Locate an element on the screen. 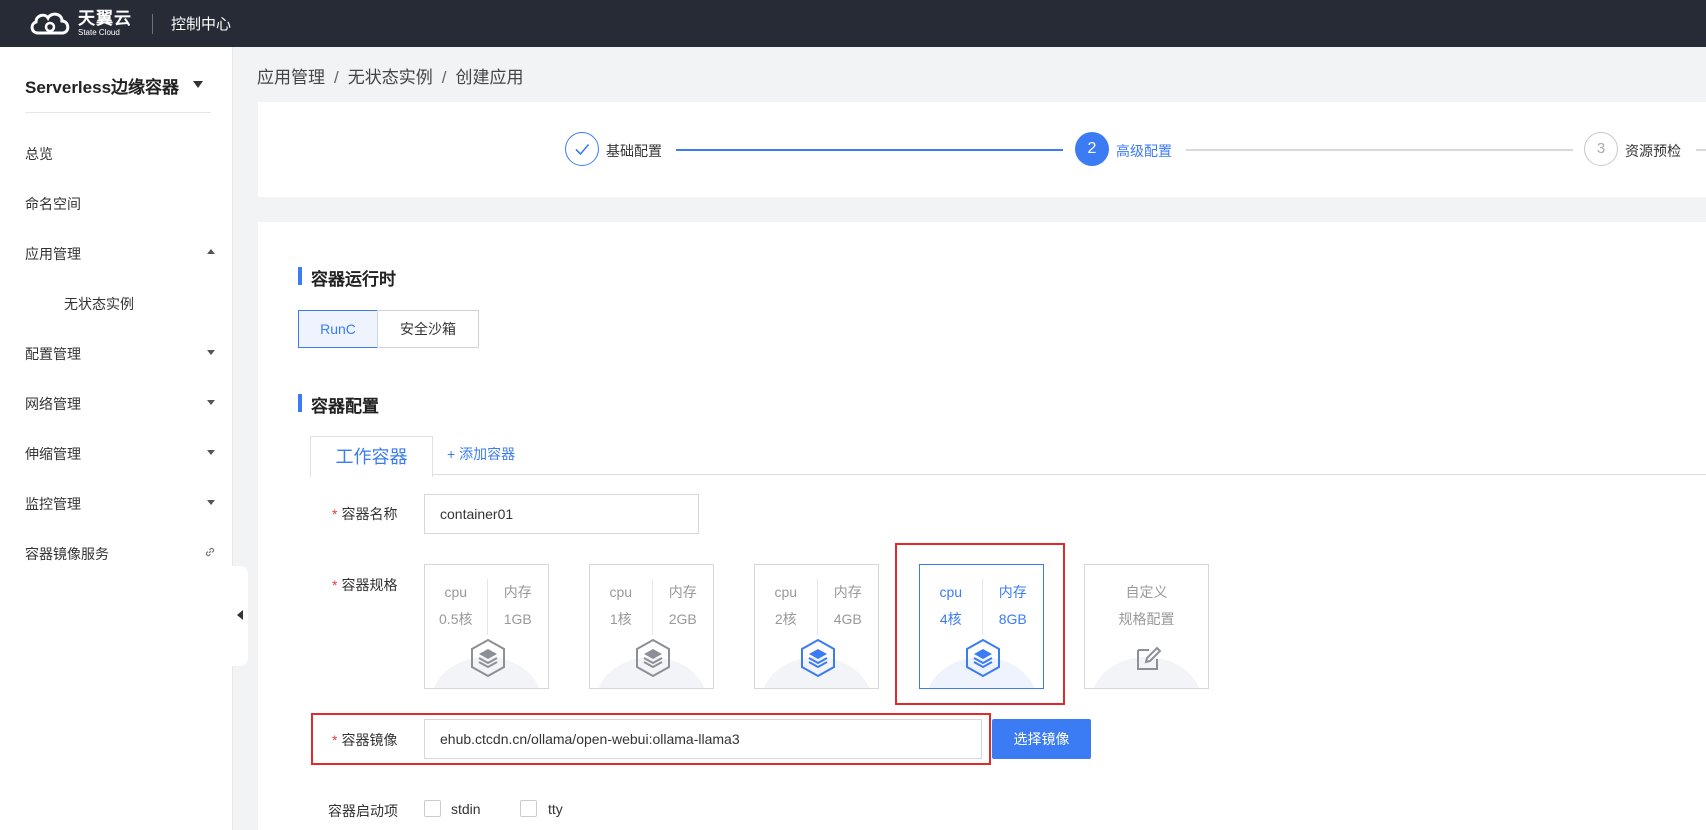  breadcrumb-item-stateless-instance: 无状态实例 is located at coordinates (390, 77).